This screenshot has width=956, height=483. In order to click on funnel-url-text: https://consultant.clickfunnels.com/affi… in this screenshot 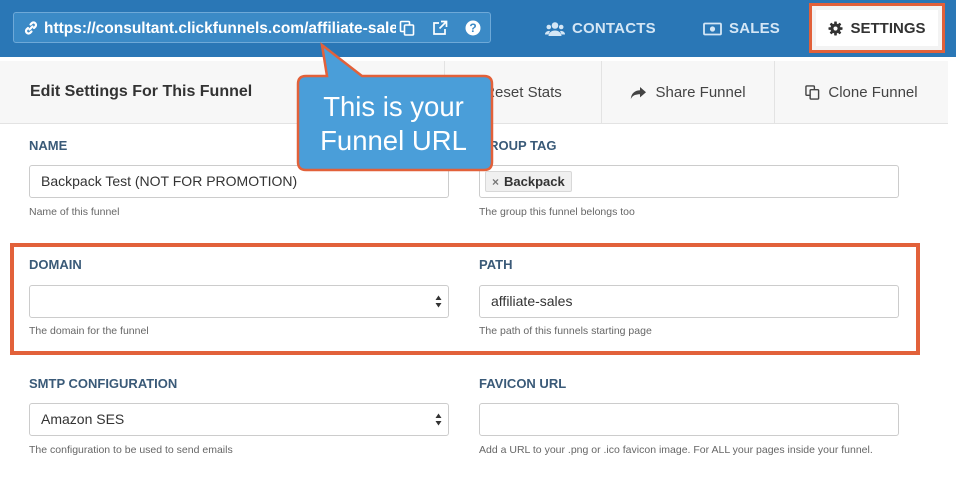, I will do `click(220, 29)`.